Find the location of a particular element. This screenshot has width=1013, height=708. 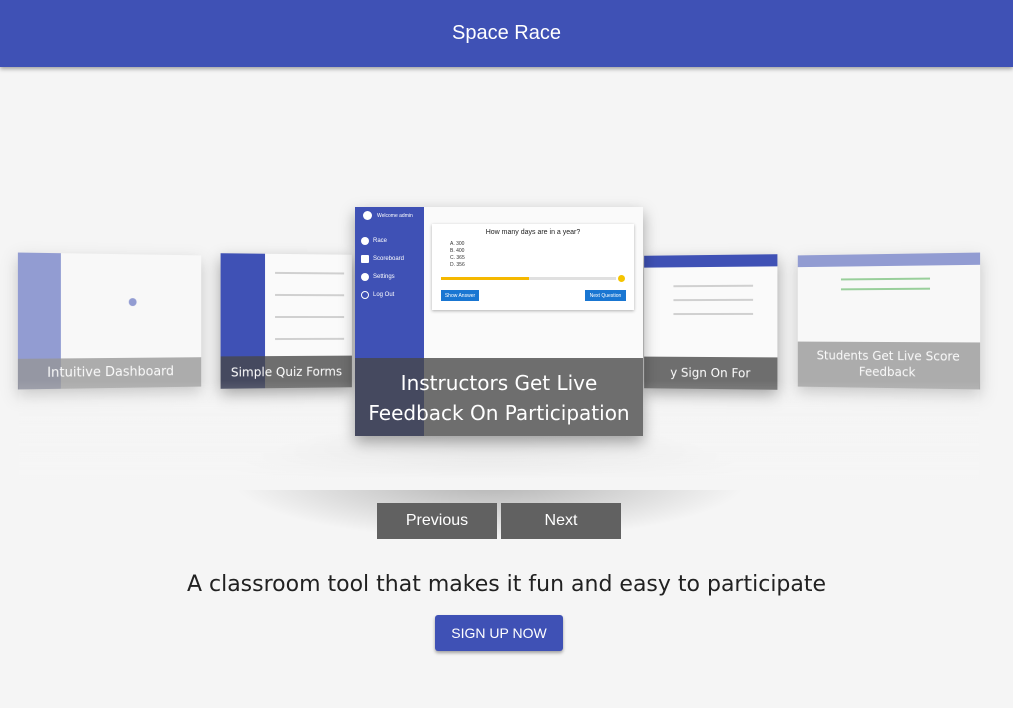

slide-caption: y Sign On For Students is located at coordinates (711, 373).